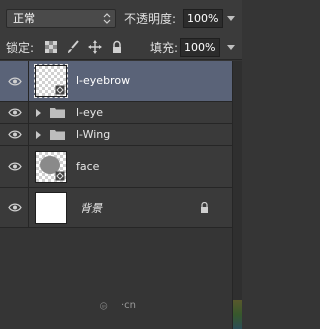 Image resolution: width=320 pixels, height=329 pixels. Describe the element at coordinates (116, 167) in the screenshot. I see `layer-row: face` at that location.